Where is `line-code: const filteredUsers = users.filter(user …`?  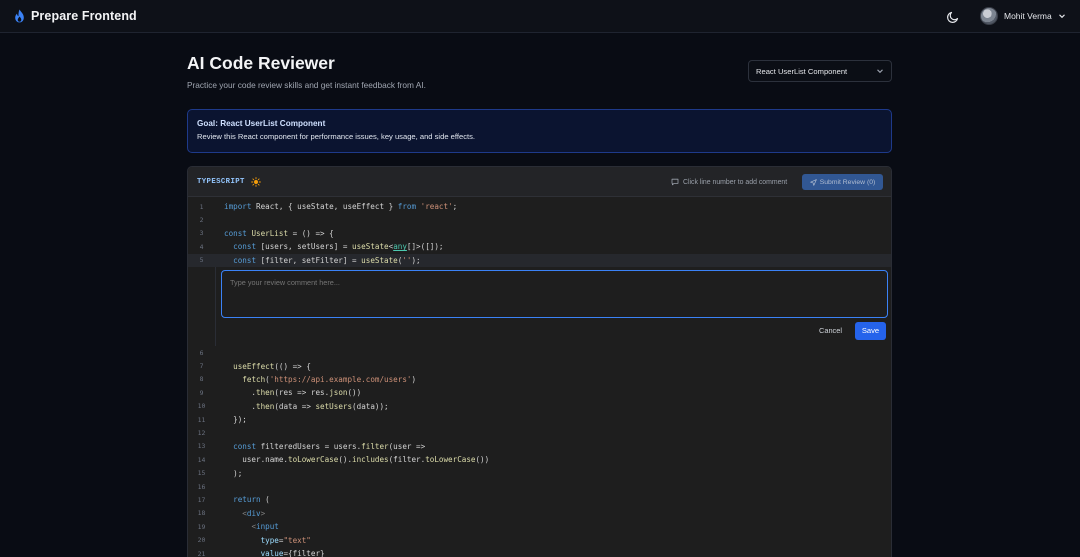
line-code: const filteredUsers = users.filter(user … is located at coordinates (329, 446).